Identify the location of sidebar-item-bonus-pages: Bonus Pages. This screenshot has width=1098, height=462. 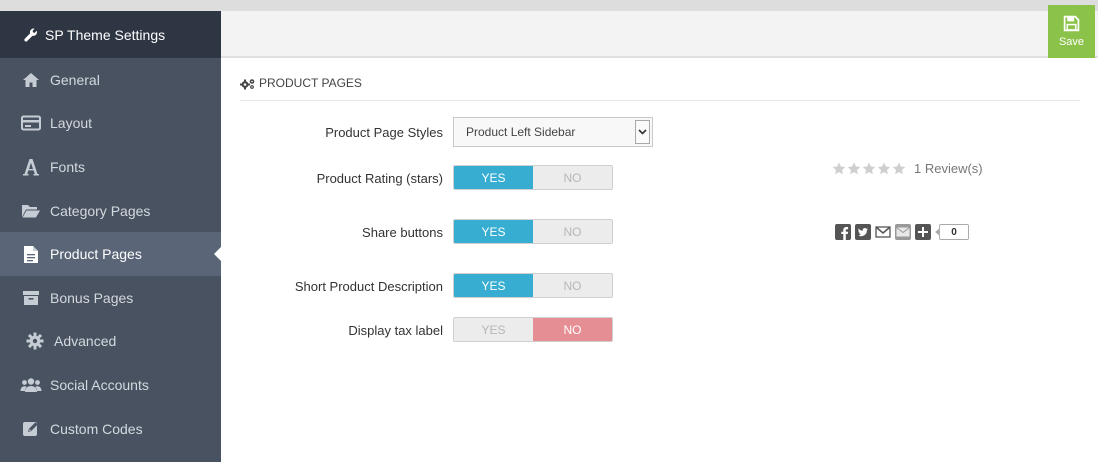
(110, 298).